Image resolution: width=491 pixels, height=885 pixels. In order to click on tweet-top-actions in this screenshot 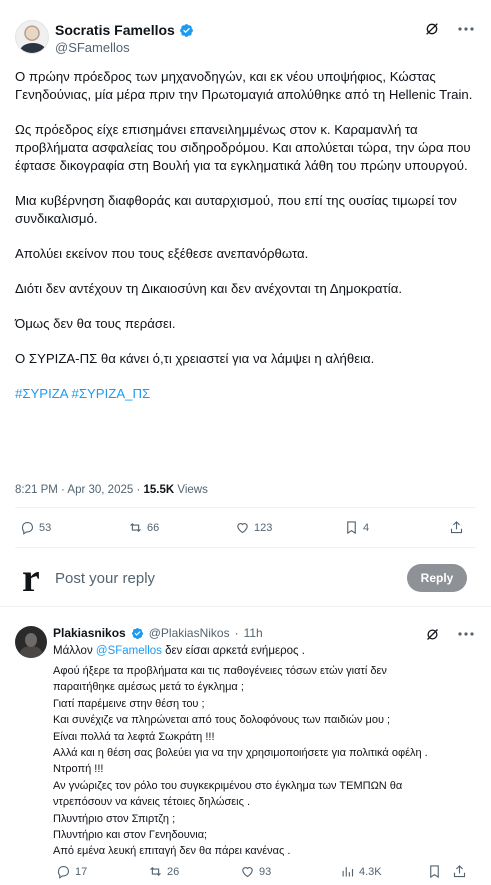, I will do `click(449, 29)`.